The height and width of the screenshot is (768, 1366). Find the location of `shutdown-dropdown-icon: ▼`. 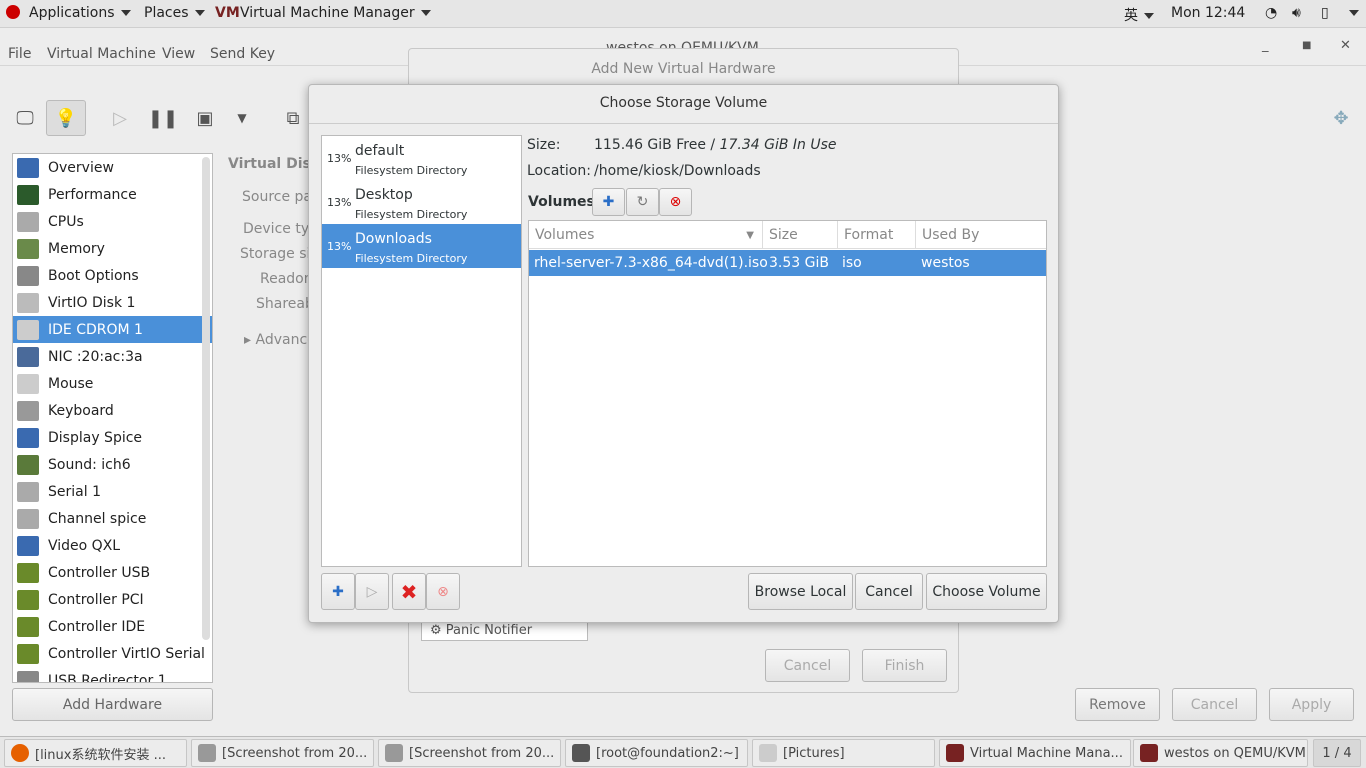

shutdown-dropdown-icon: ▼ is located at coordinates (242, 118).